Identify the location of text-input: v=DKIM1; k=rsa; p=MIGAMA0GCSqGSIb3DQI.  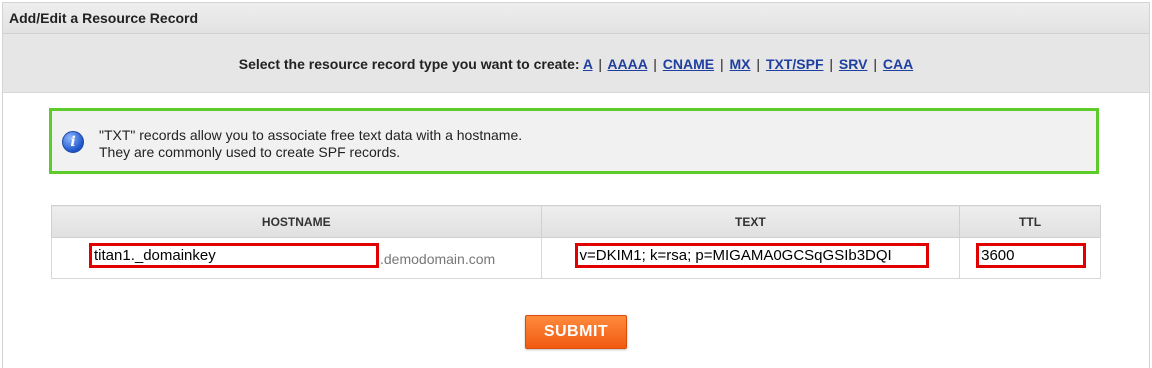
(751, 255).